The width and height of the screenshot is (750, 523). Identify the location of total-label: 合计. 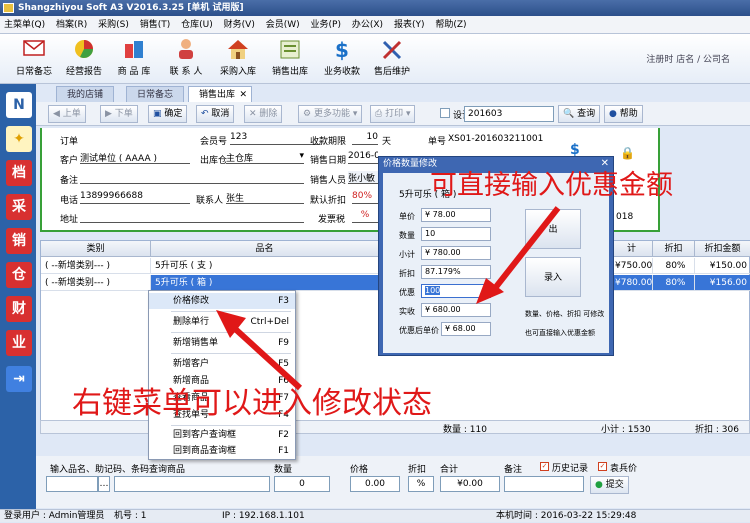
(449, 470).